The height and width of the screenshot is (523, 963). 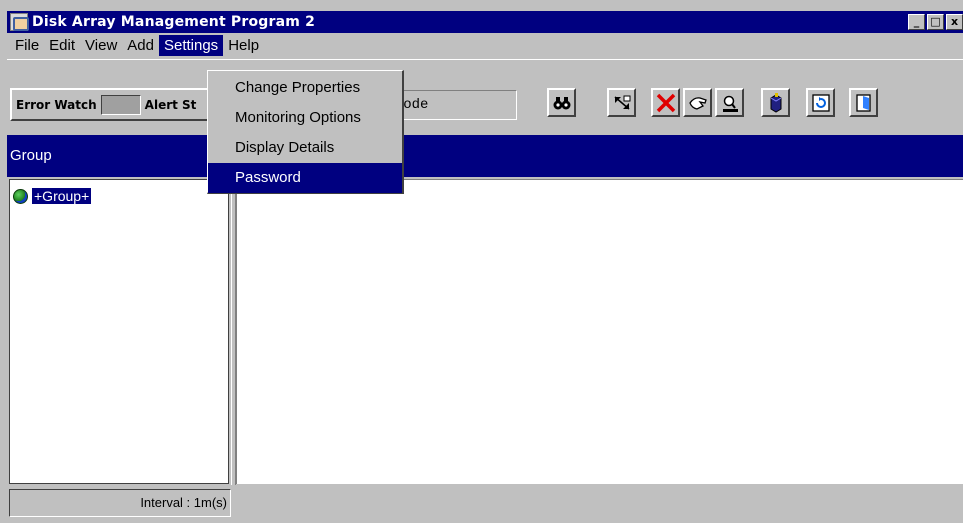 I want to click on status-interval: Interval : 1m(s), so click(x=120, y=503).